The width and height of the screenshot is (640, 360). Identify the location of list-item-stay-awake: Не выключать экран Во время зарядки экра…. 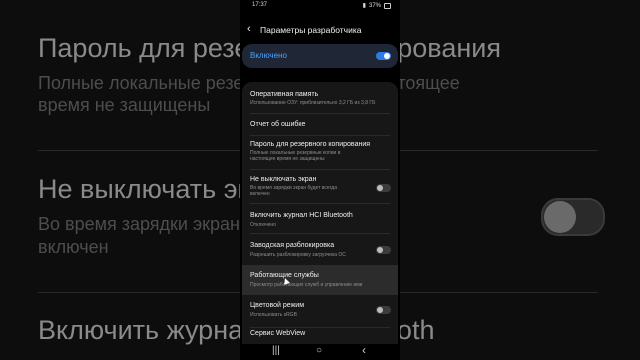
(320, 186).